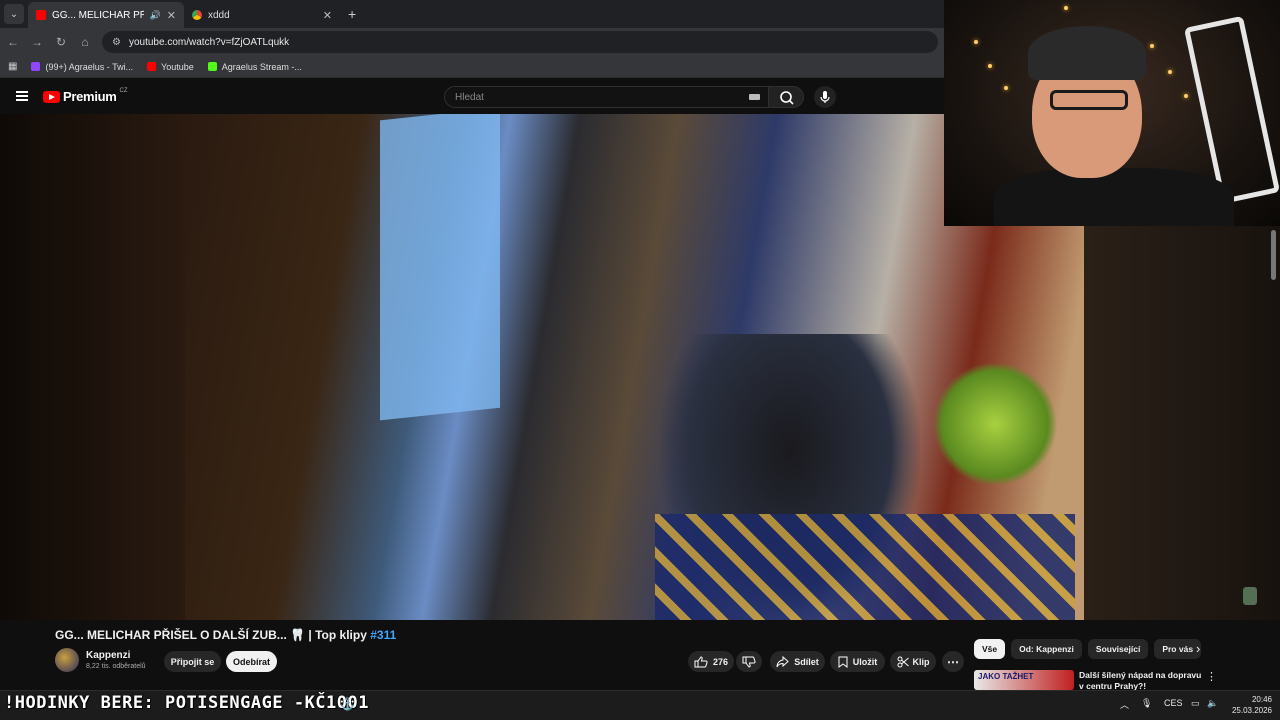 This screenshot has height=720, width=1280. What do you see at coordinates (123, 90) in the screenshot?
I see `logo-country: CZ` at bounding box center [123, 90].